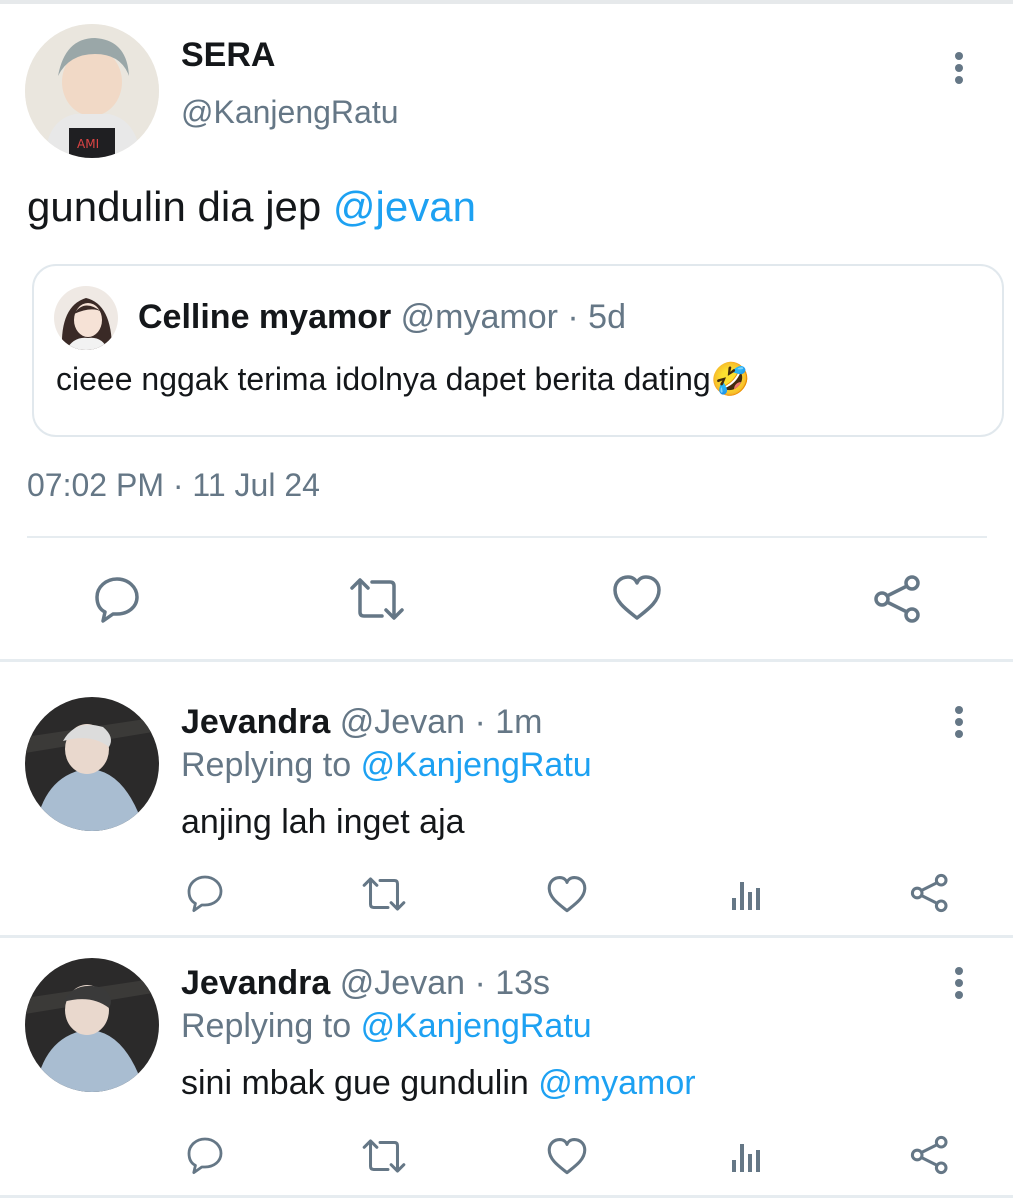  I want to click on quoted-display-name: Celline myamor, so click(264, 317).